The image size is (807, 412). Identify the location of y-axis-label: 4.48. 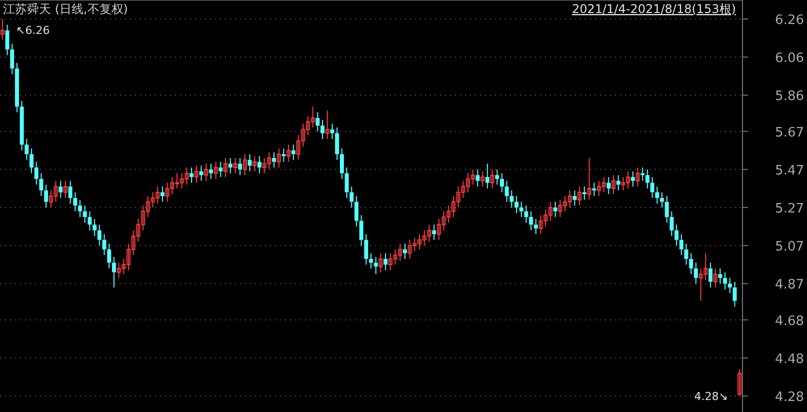
(789, 359).